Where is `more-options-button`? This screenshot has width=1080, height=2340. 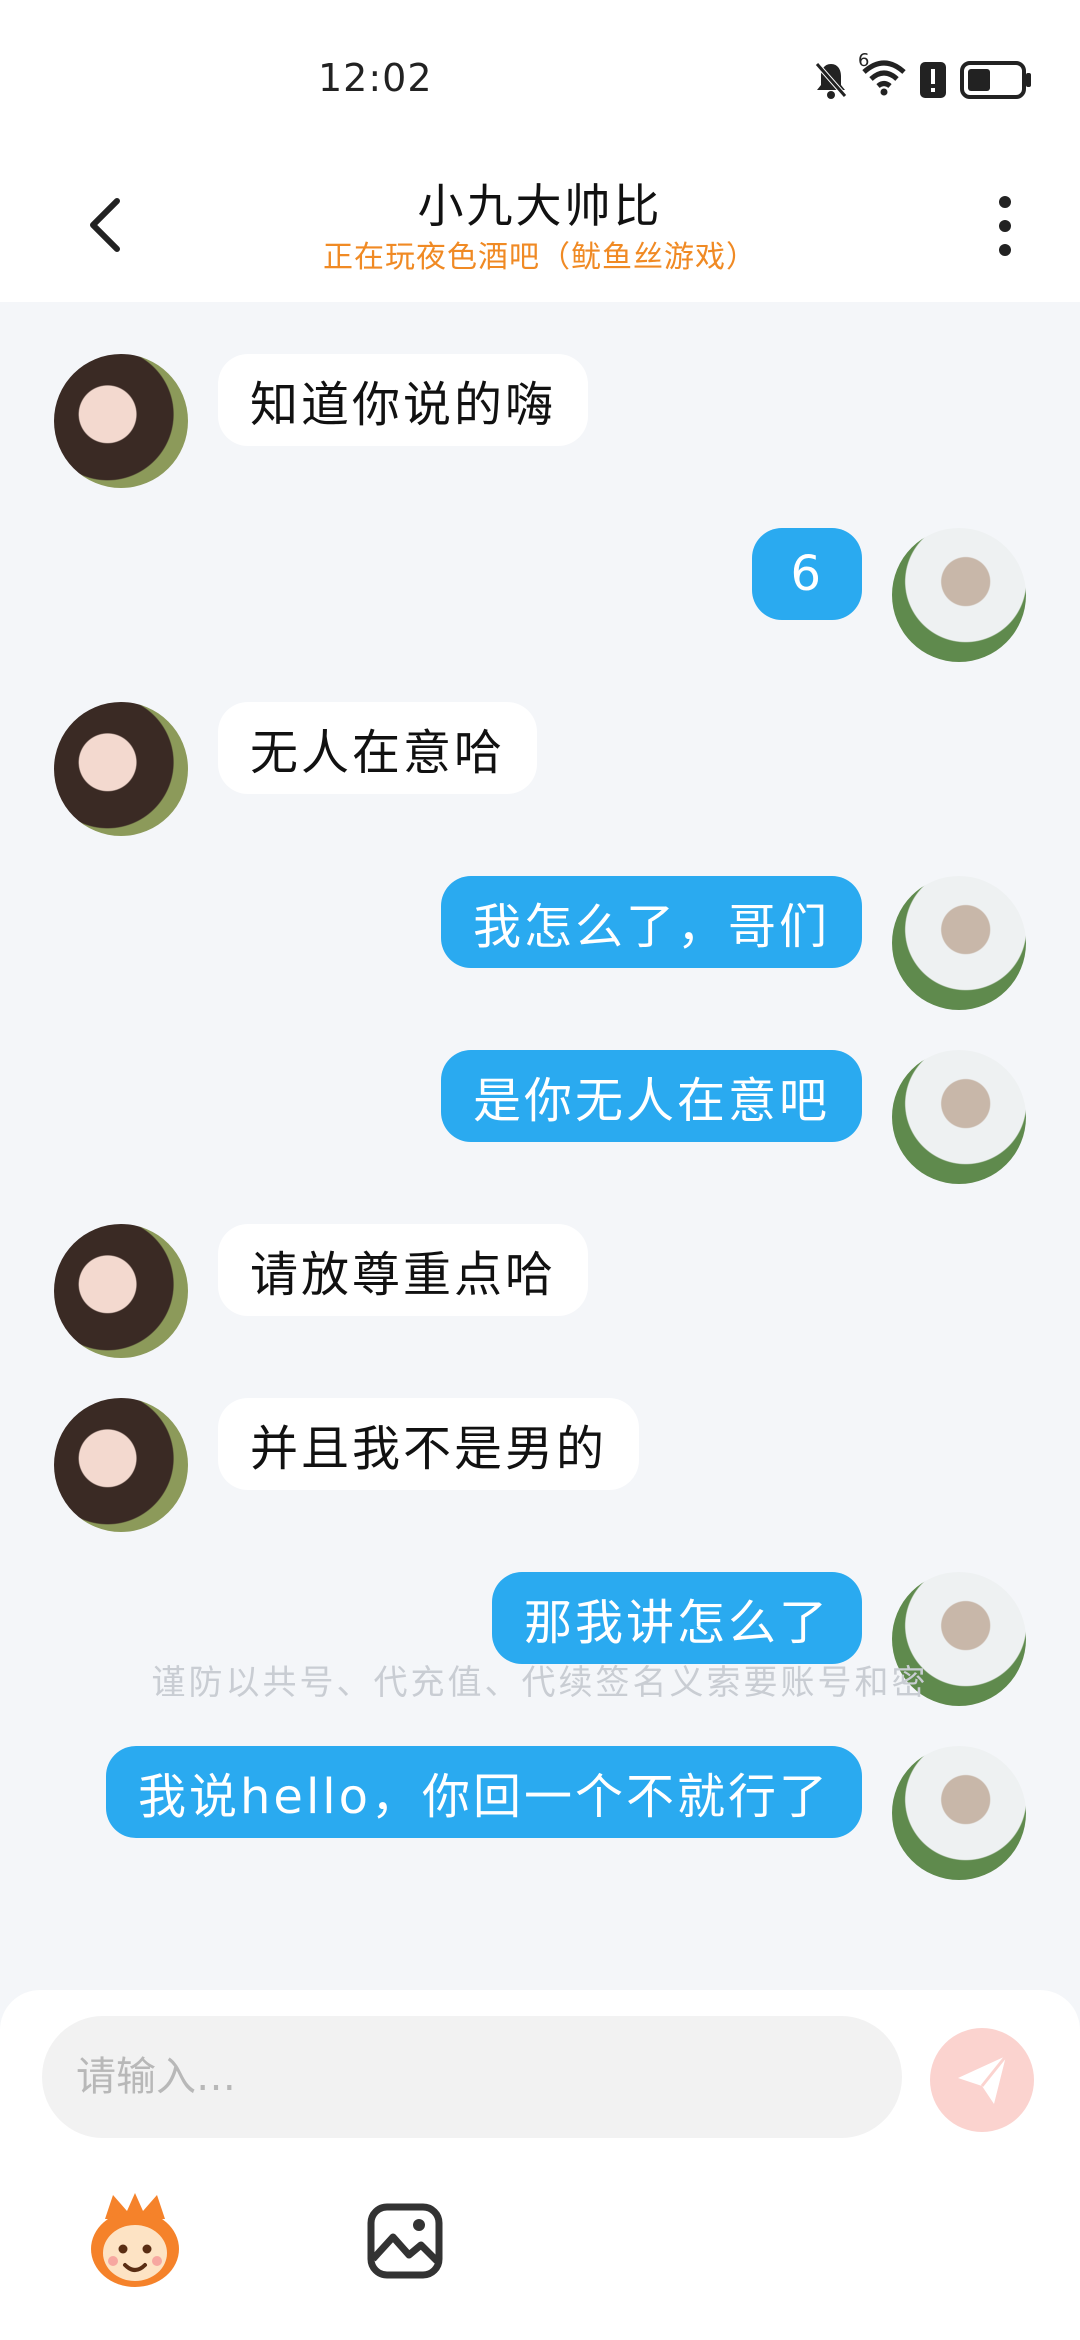 more-options-button is located at coordinates (1005, 226).